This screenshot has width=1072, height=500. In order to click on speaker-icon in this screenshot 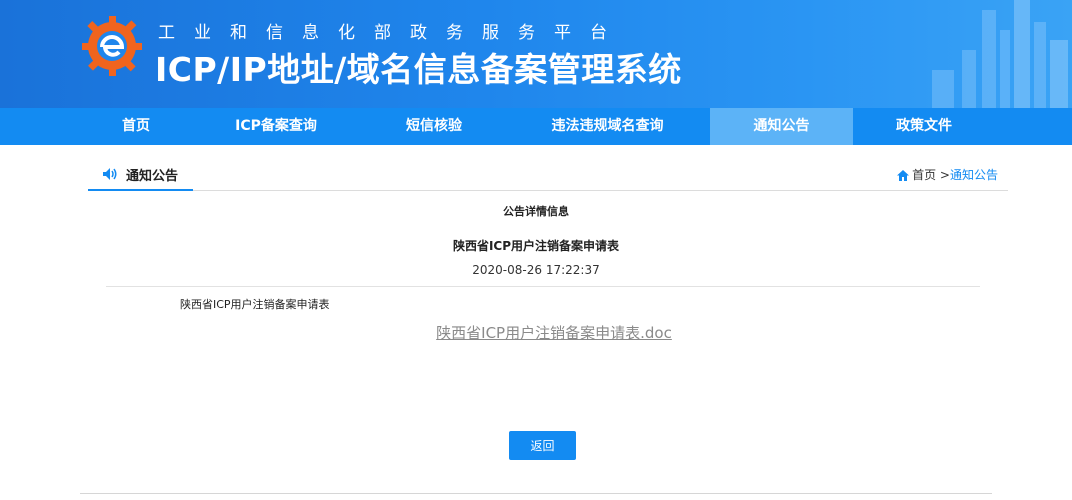, I will do `click(110, 174)`.